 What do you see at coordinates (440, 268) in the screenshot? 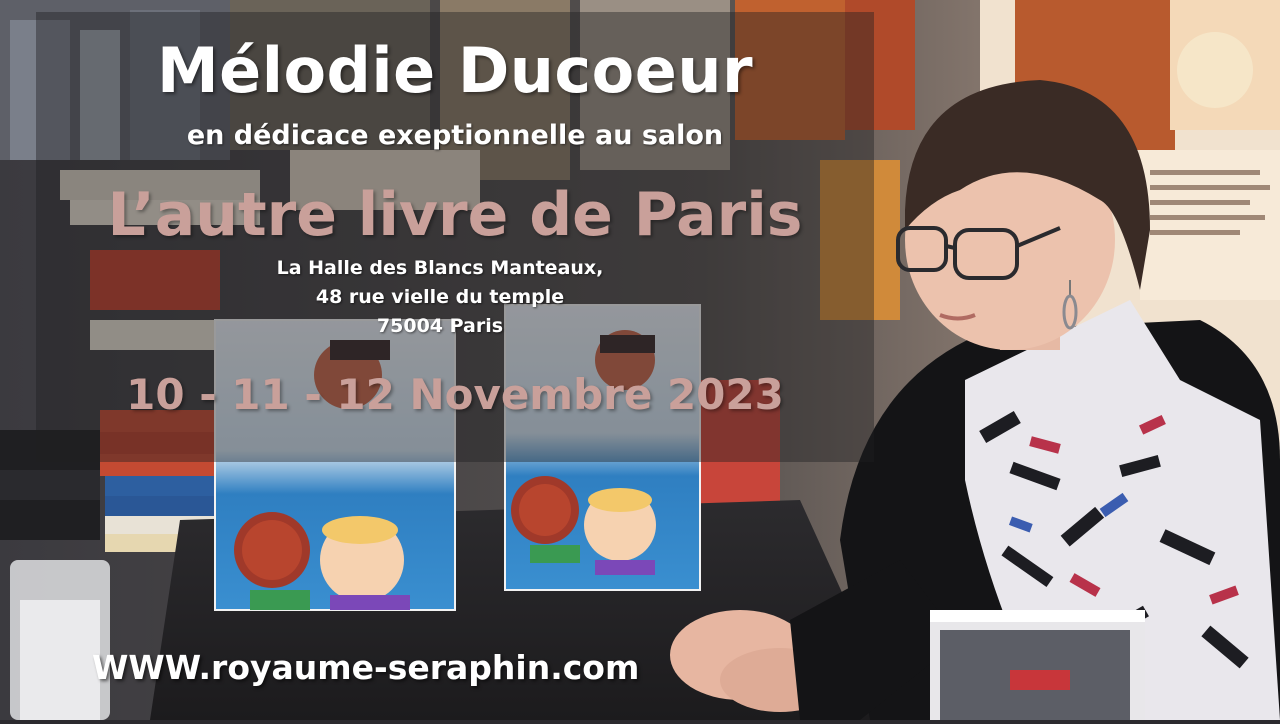
I see `address-line-1: La Halle des Blancs Manteaux,` at bounding box center [440, 268].